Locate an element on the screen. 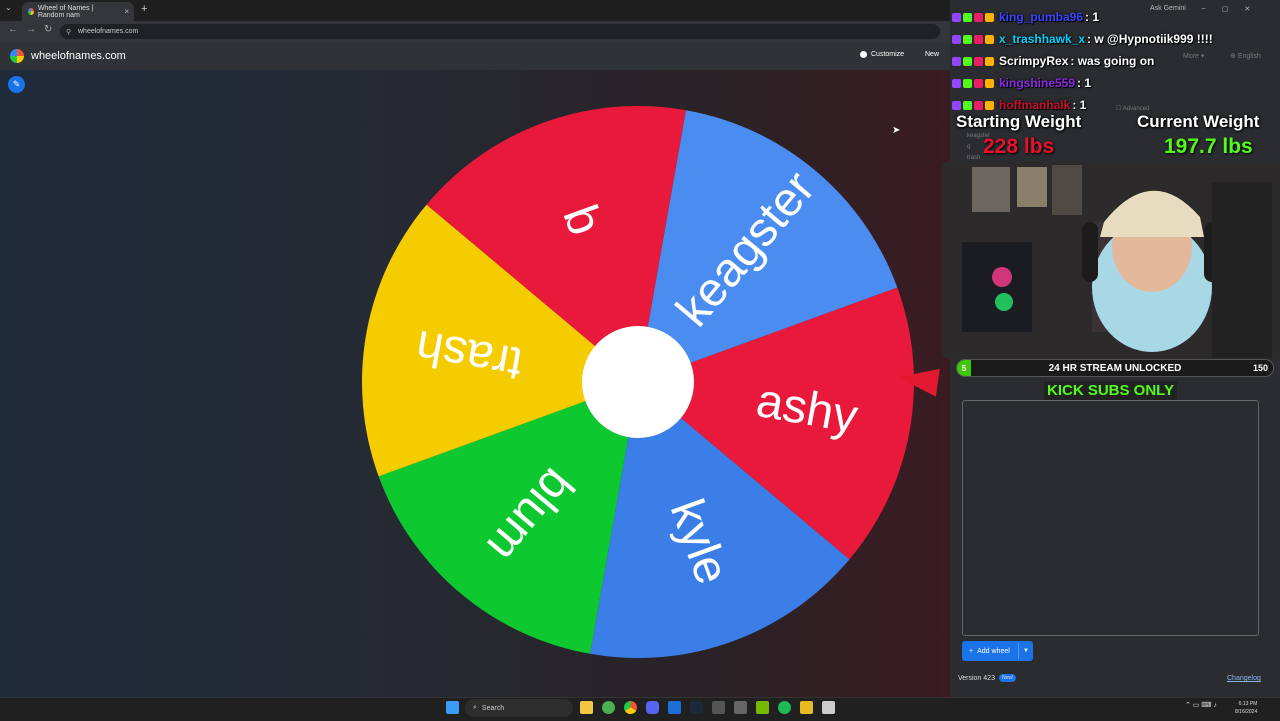  chat-username: ScrimpyRex is located at coordinates (1034, 61).